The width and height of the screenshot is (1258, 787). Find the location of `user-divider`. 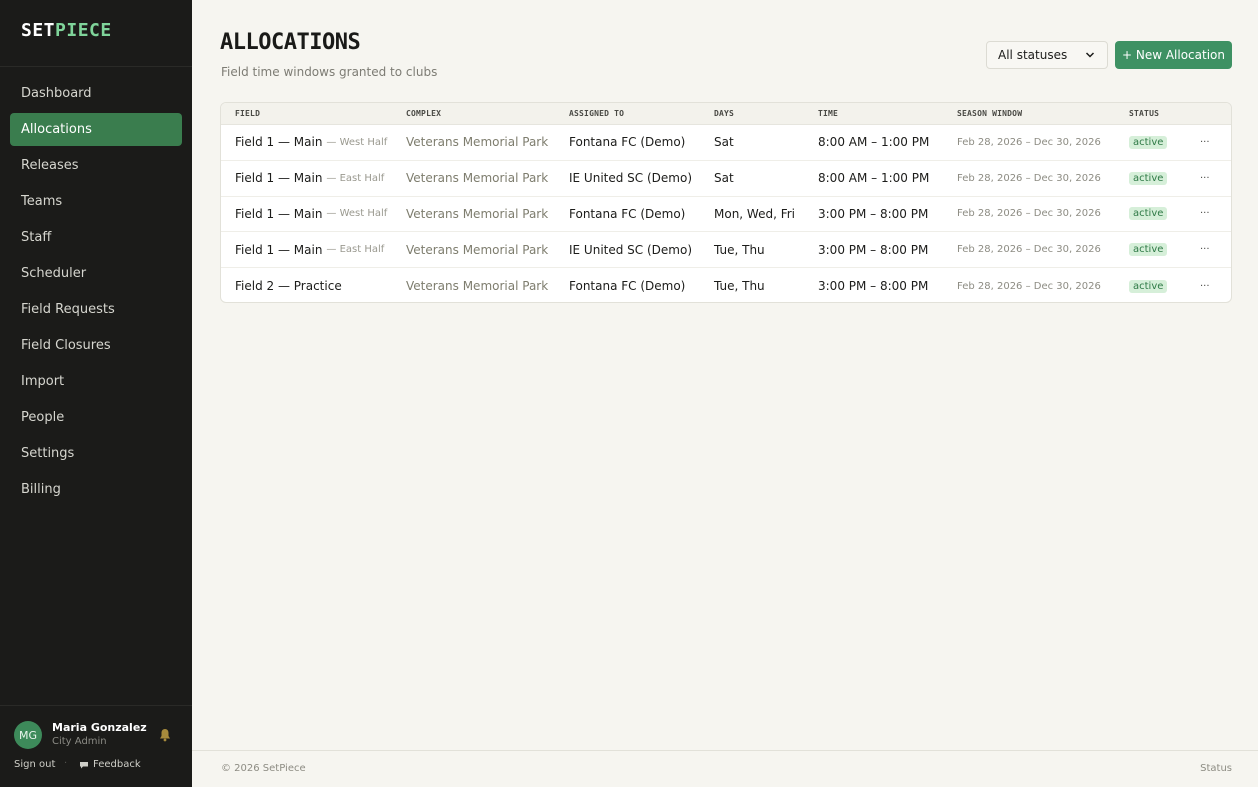

user-divider is located at coordinates (96, 705).